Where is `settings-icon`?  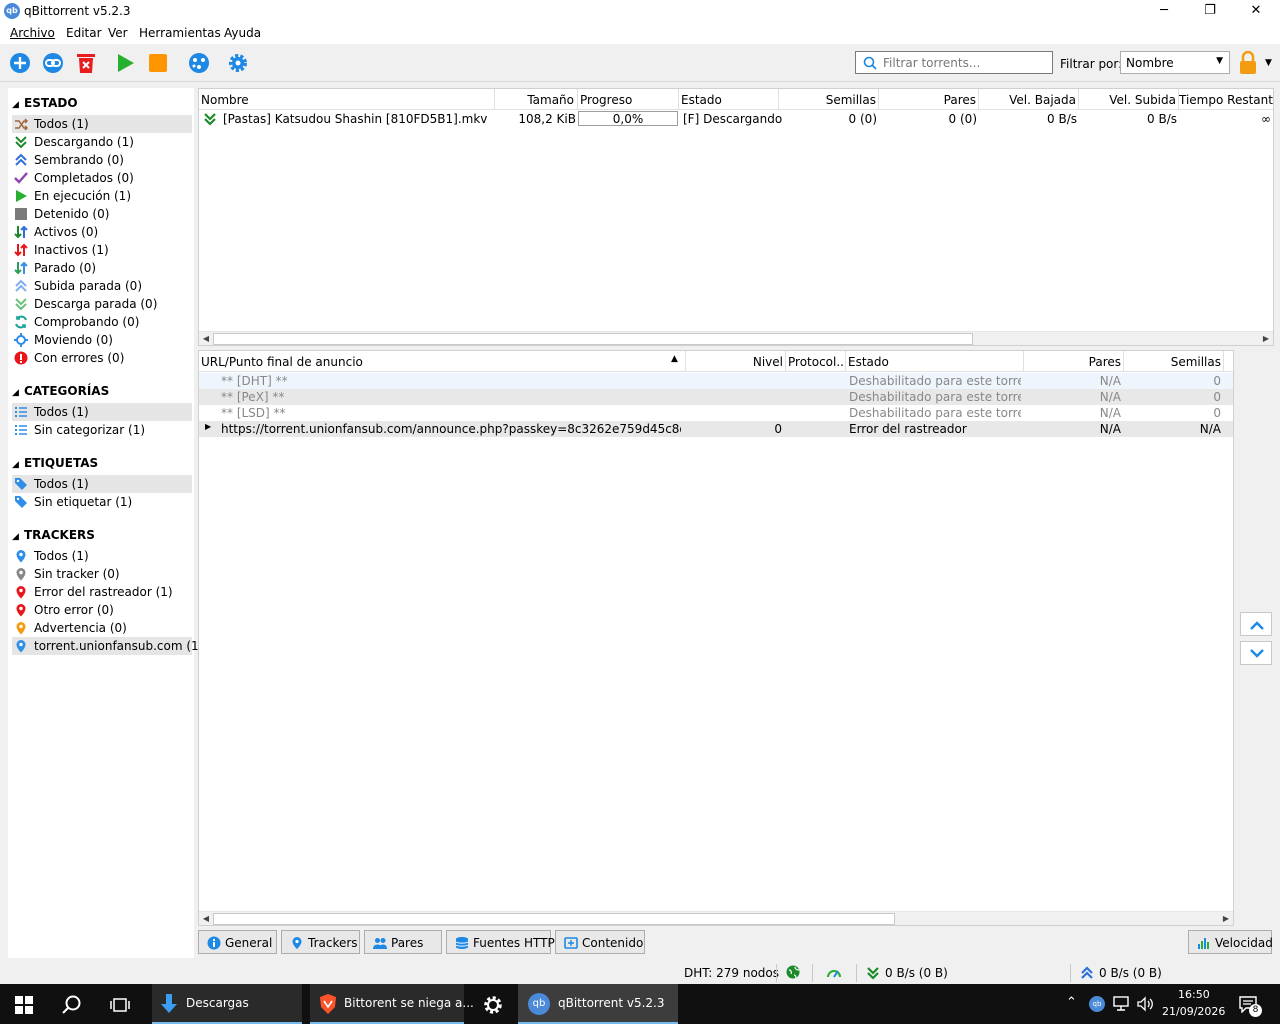
settings-icon is located at coordinates (238, 63).